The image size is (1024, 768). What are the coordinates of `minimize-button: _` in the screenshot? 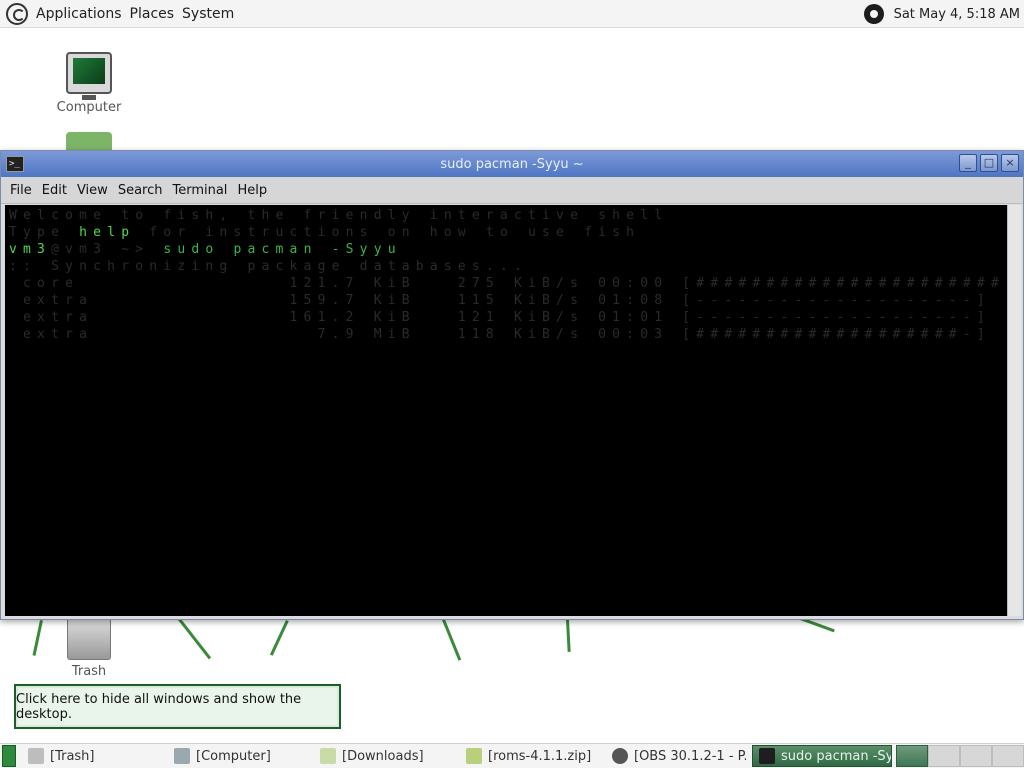 It's located at (968, 163).